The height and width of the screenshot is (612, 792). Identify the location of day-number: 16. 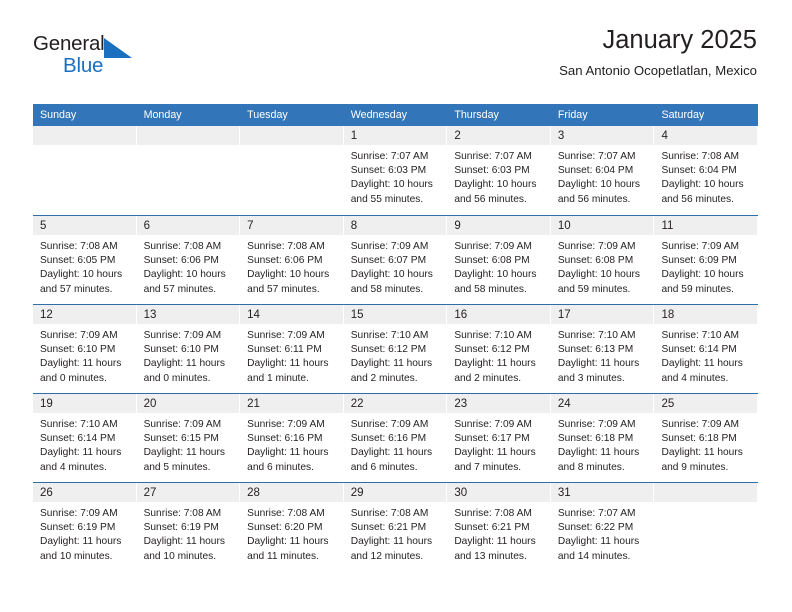
(499, 314).